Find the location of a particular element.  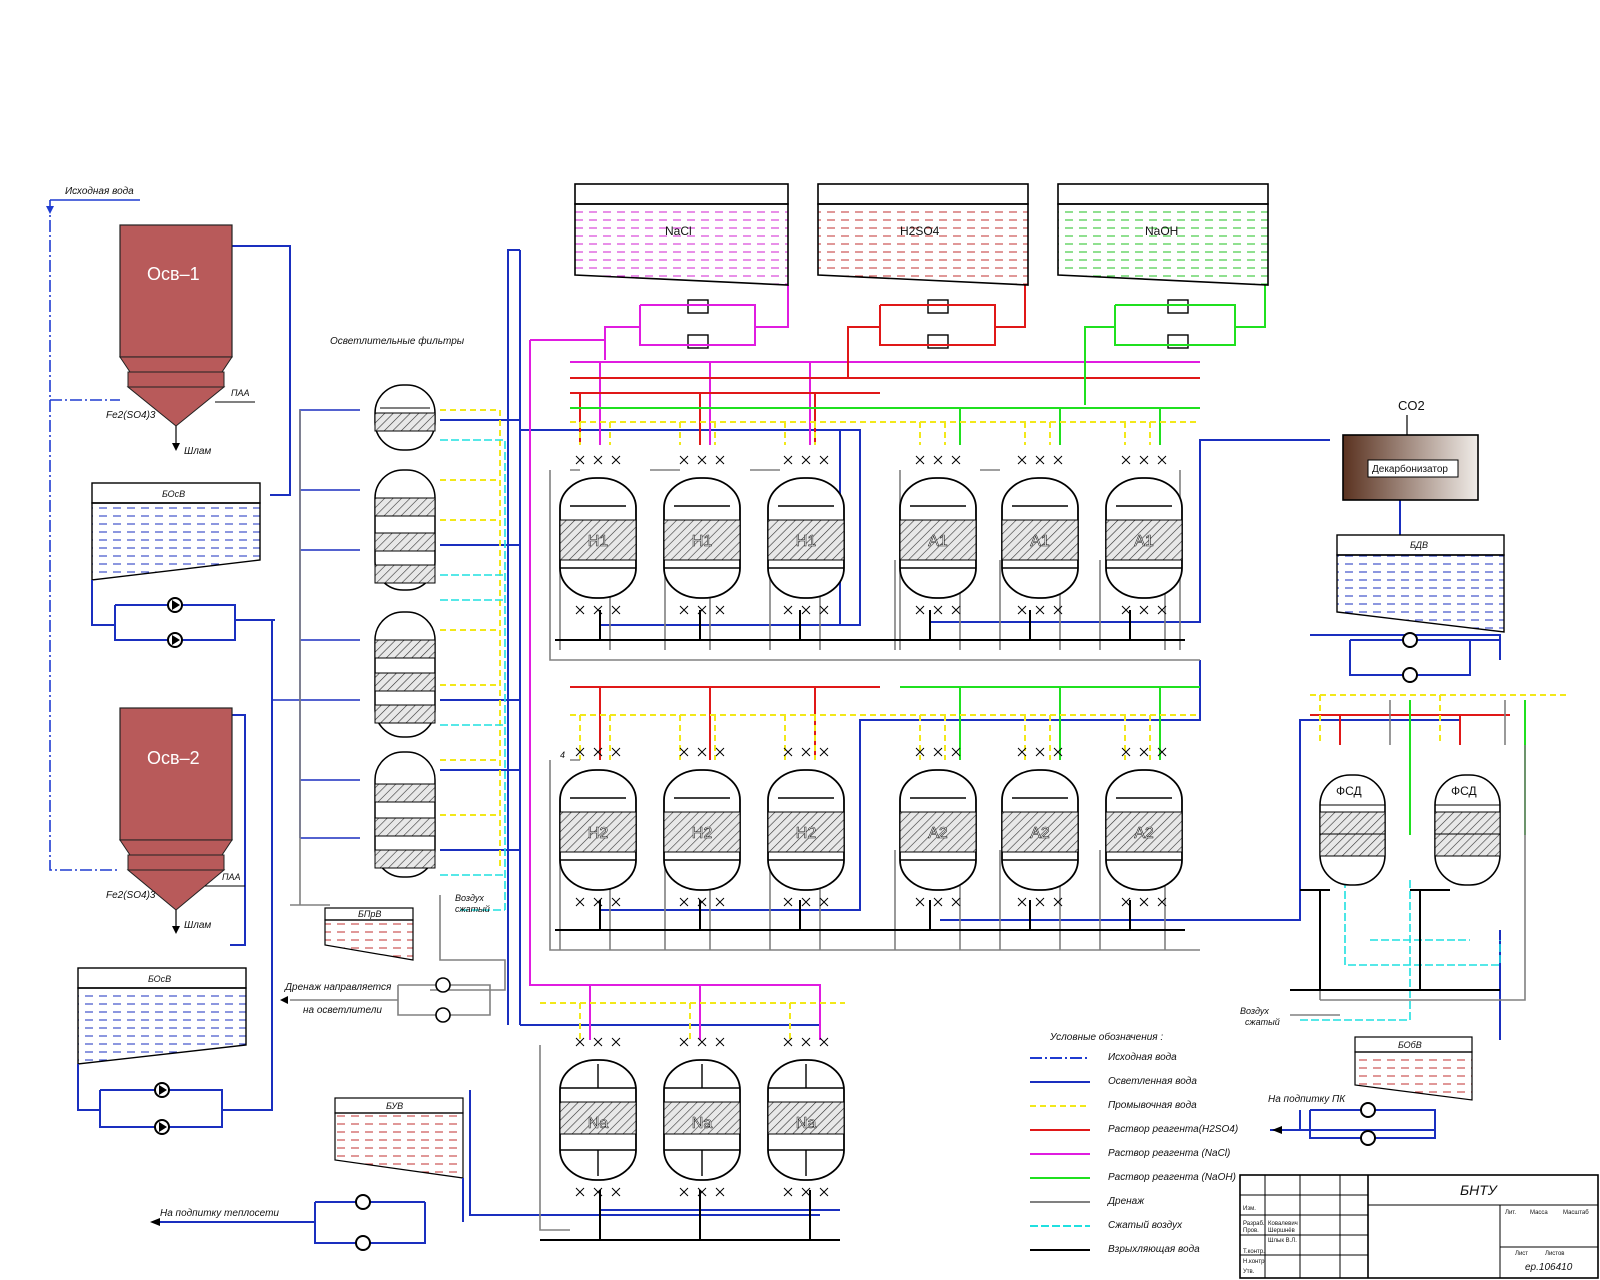

tb-row-0: Изм. is located at coordinates (1249, 1209).